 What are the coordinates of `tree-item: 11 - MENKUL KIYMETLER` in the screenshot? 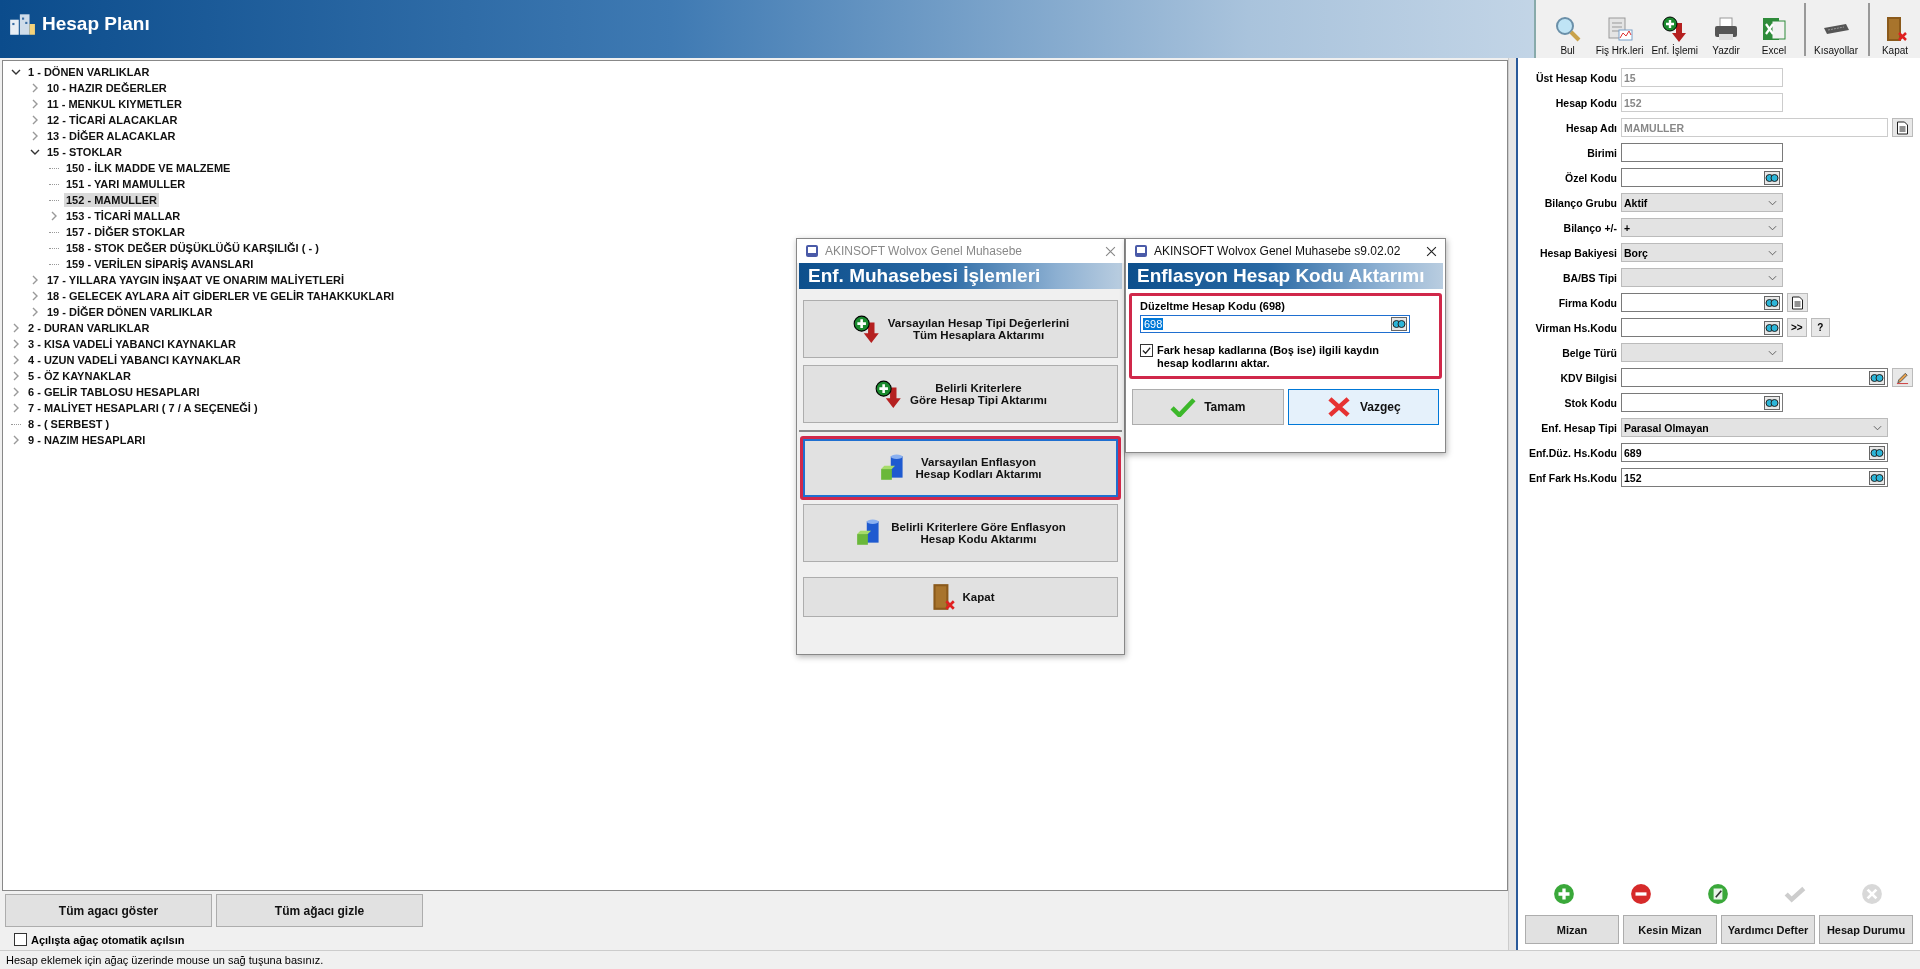 It's located at (114, 104).